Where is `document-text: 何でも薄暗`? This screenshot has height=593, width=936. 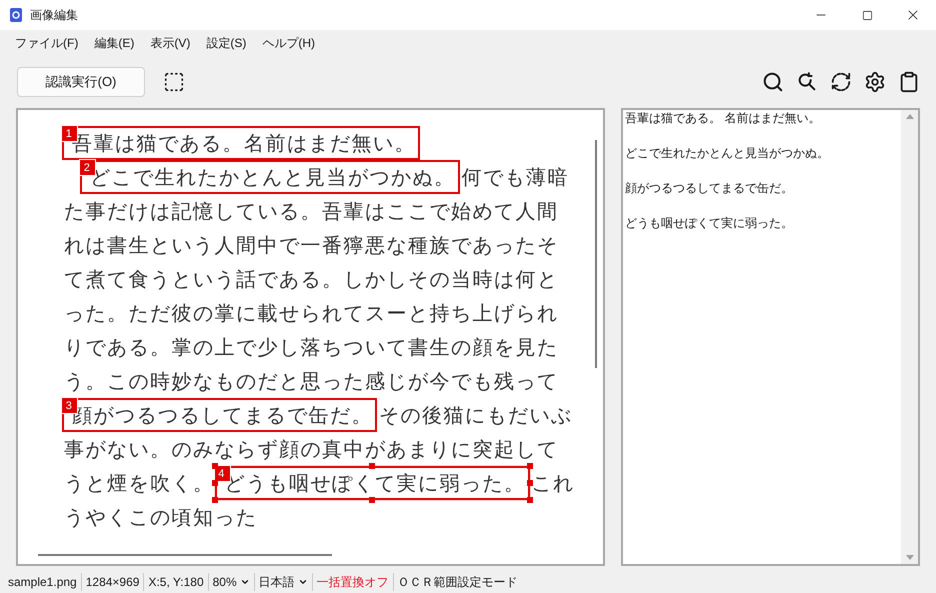
document-text: 何でも薄暗 is located at coordinates (514, 177).